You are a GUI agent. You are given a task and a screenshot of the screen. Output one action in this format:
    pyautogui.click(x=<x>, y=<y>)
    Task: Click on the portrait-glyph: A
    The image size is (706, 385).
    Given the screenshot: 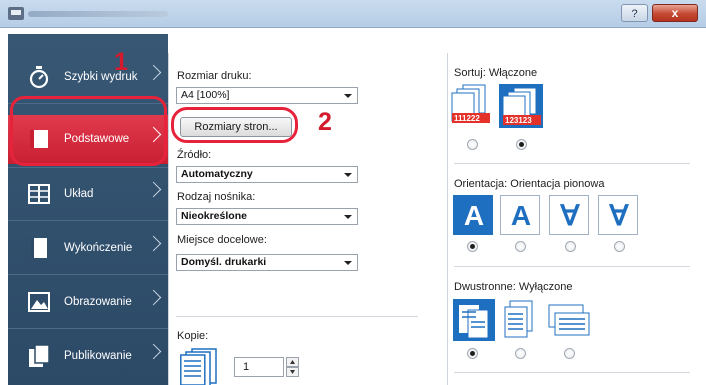 What is the action you would take?
    pyautogui.click(x=474, y=215)
    